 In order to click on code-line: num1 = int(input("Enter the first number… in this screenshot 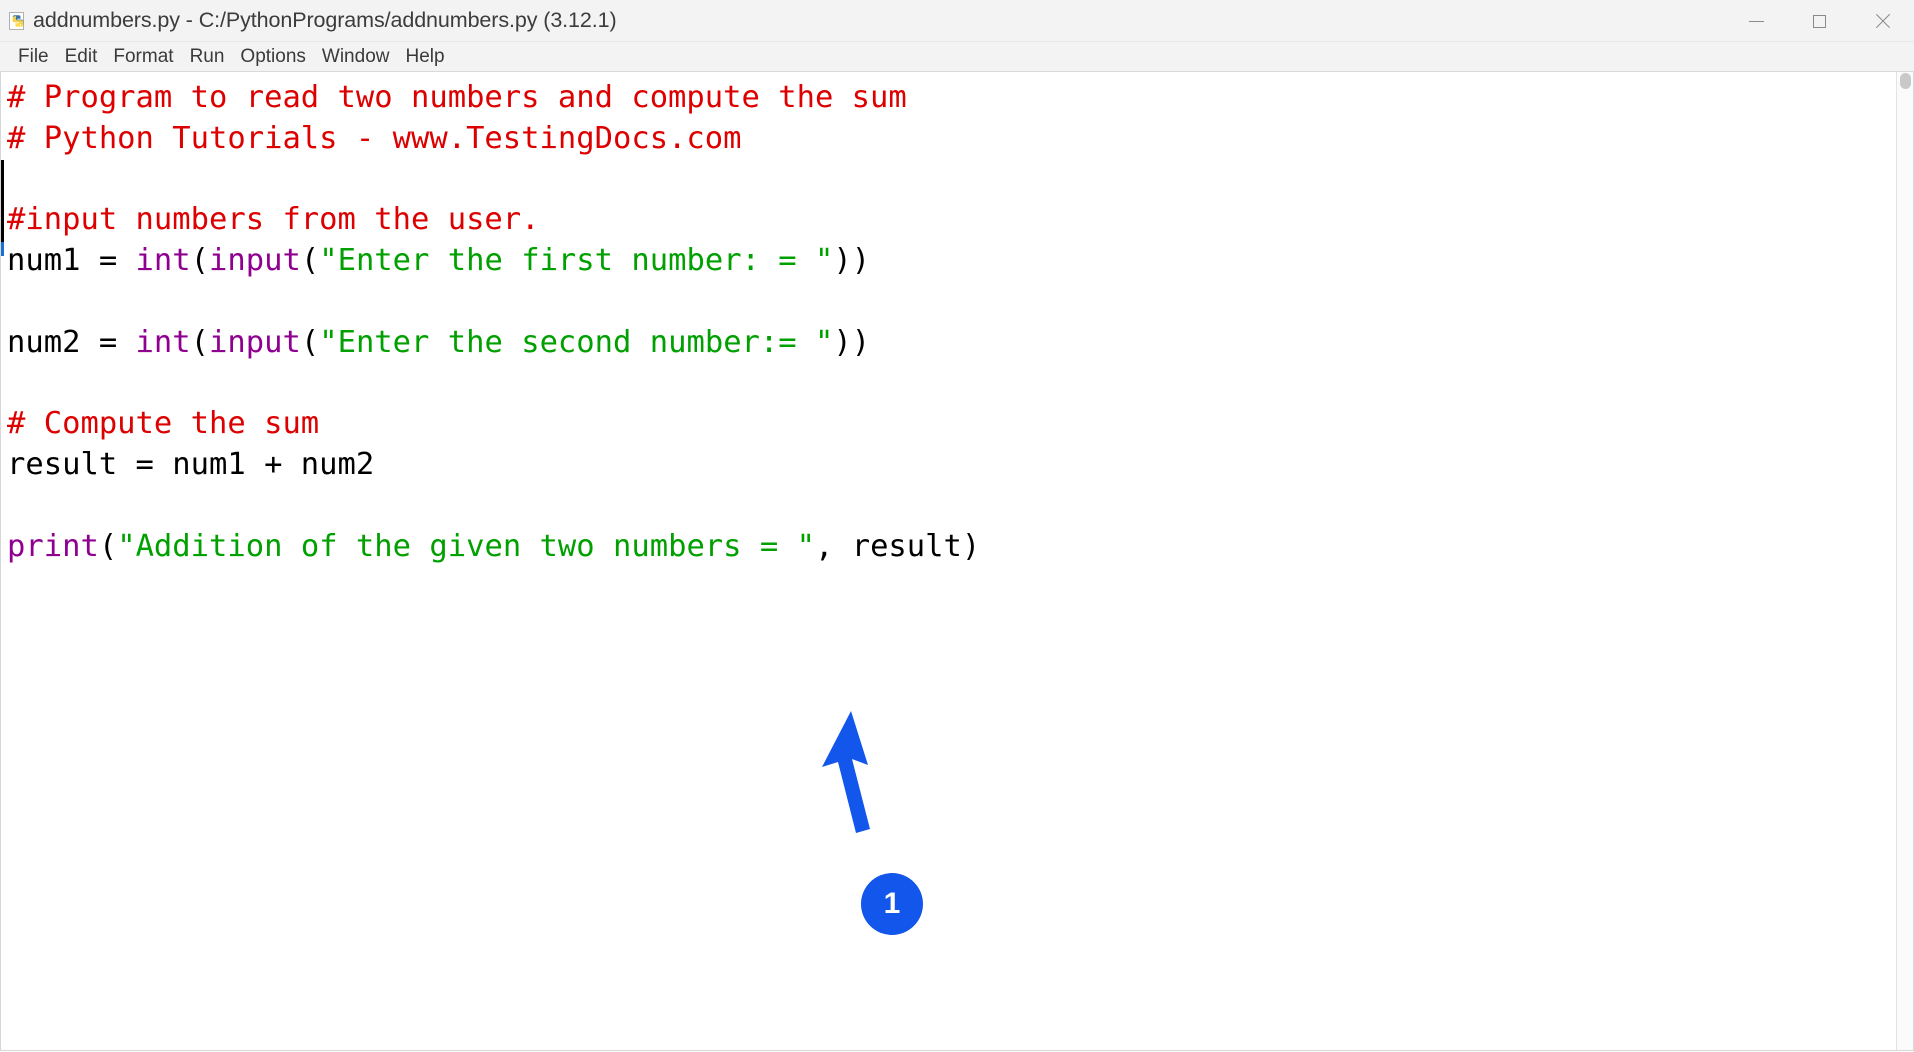, I will do `click(951, 261)`.